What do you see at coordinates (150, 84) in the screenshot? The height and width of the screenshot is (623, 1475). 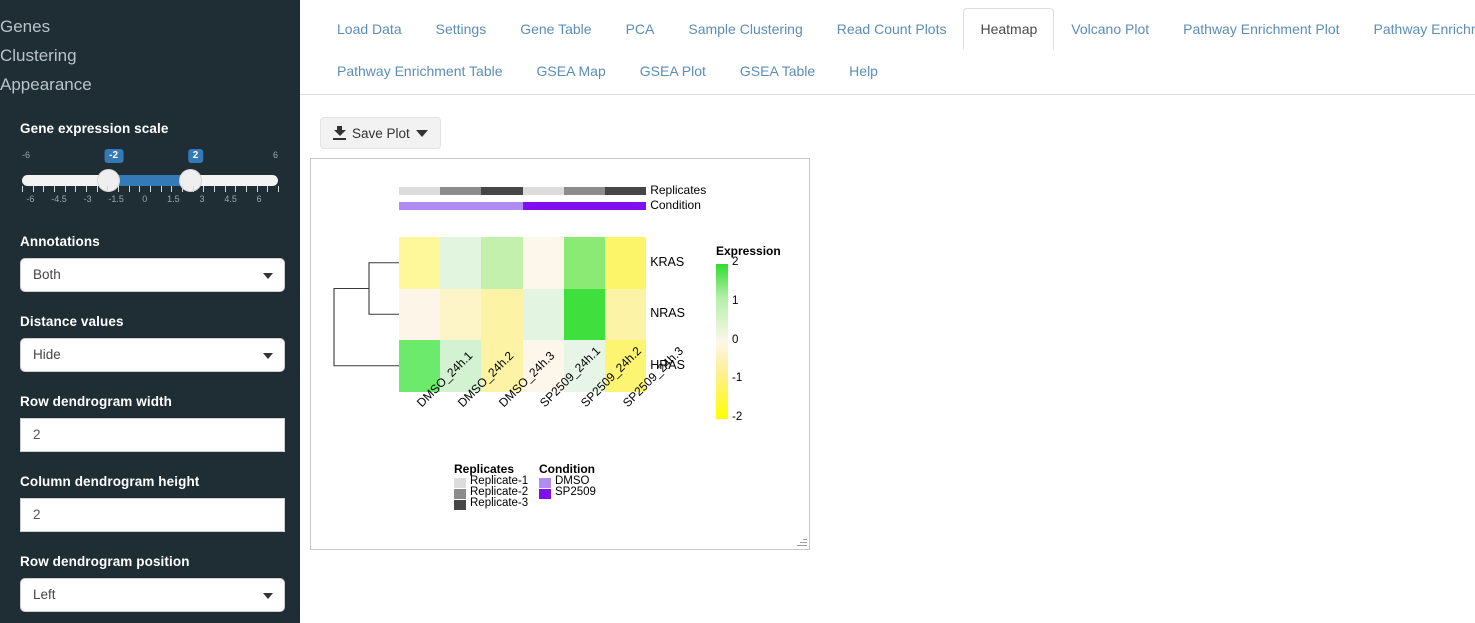 I see `sidebar-item-appearance: Appearance` at bounding box center [150, 84].